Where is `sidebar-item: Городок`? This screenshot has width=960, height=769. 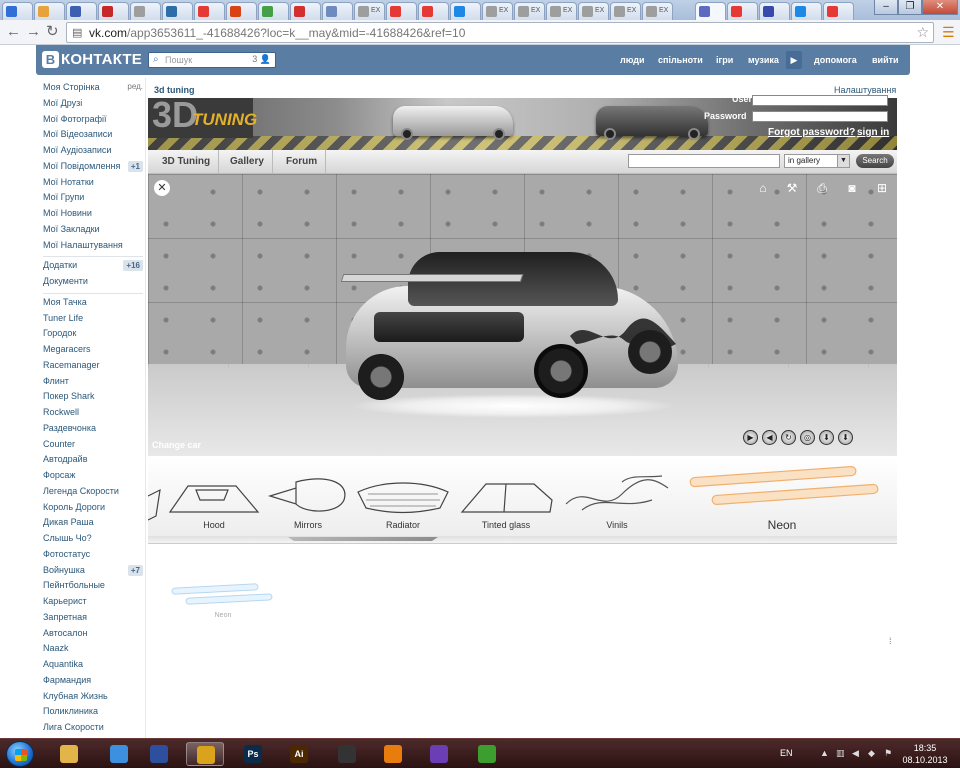 sidebar-item: Городок is located at coordinates (93, 335).